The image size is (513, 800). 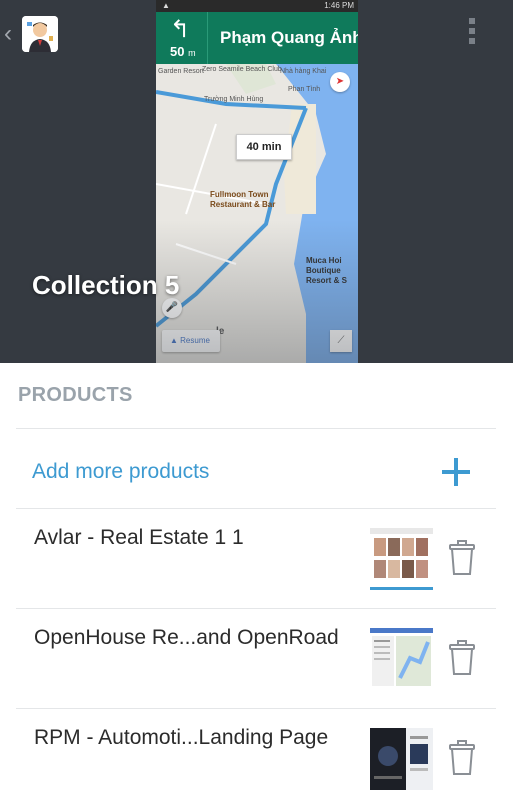 What do you see at coordinates (243, 199) in the screenshot?
I see `map-poi: Fullmoon Town Restaurant & Bar` at bounding box center [243, 199].